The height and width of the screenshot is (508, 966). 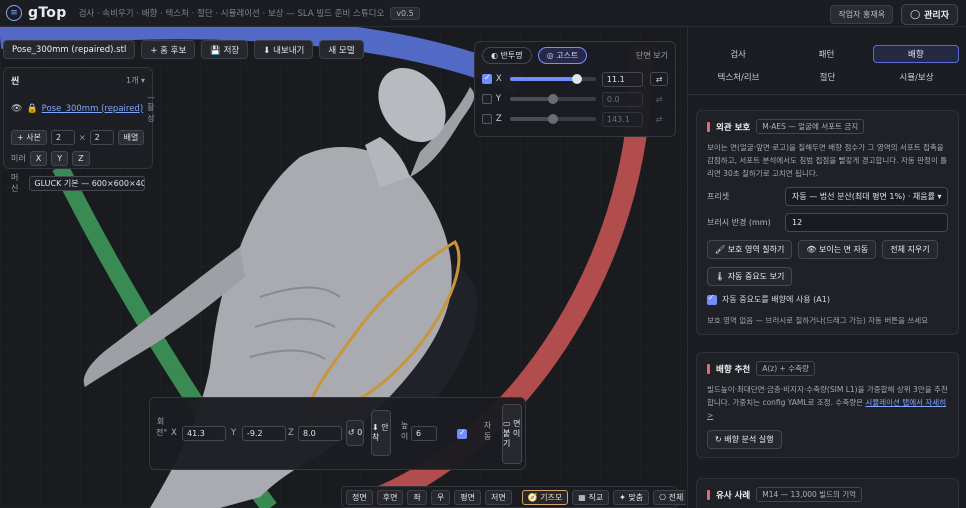 What do you see at coordinates (359, 497) in the screenshot?
I see `view-front-button: 정면` at bounding box center [359, 497].